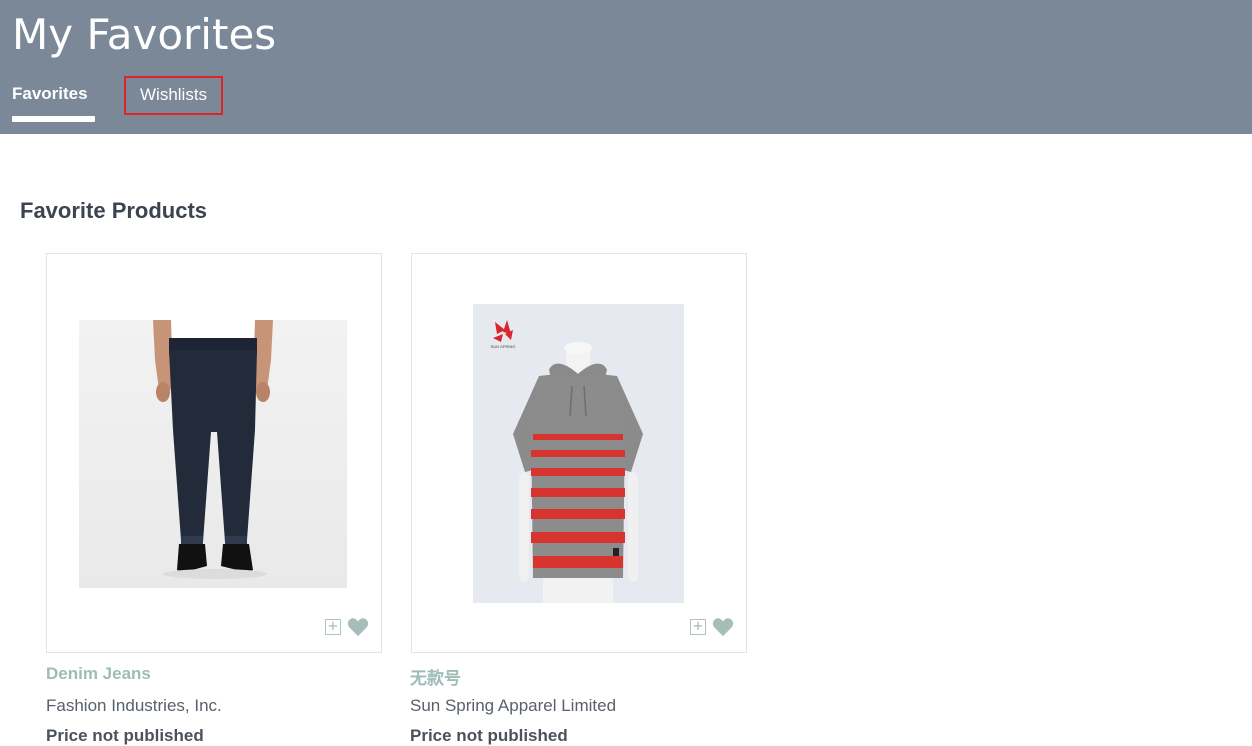  I want to click on product-image, so click(213, 454).